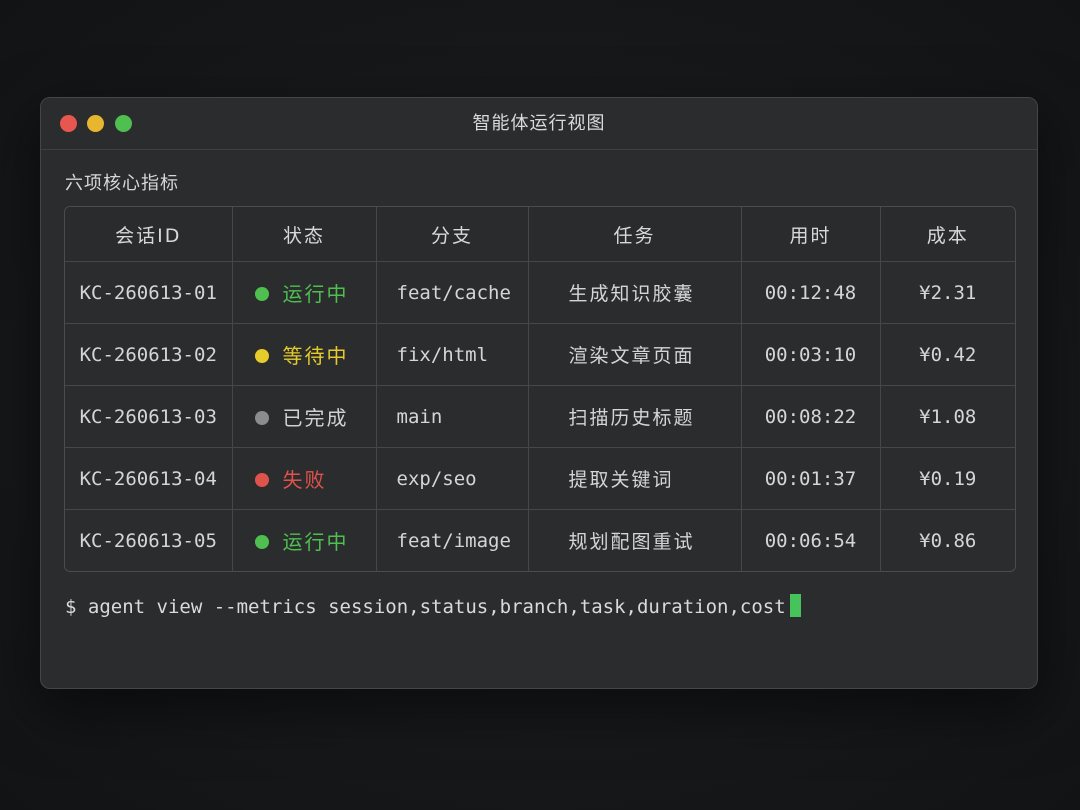  Describe the element at coordinates (811, 478) in the screenshot. I see `duration-cell: 00:01:37` at that location.